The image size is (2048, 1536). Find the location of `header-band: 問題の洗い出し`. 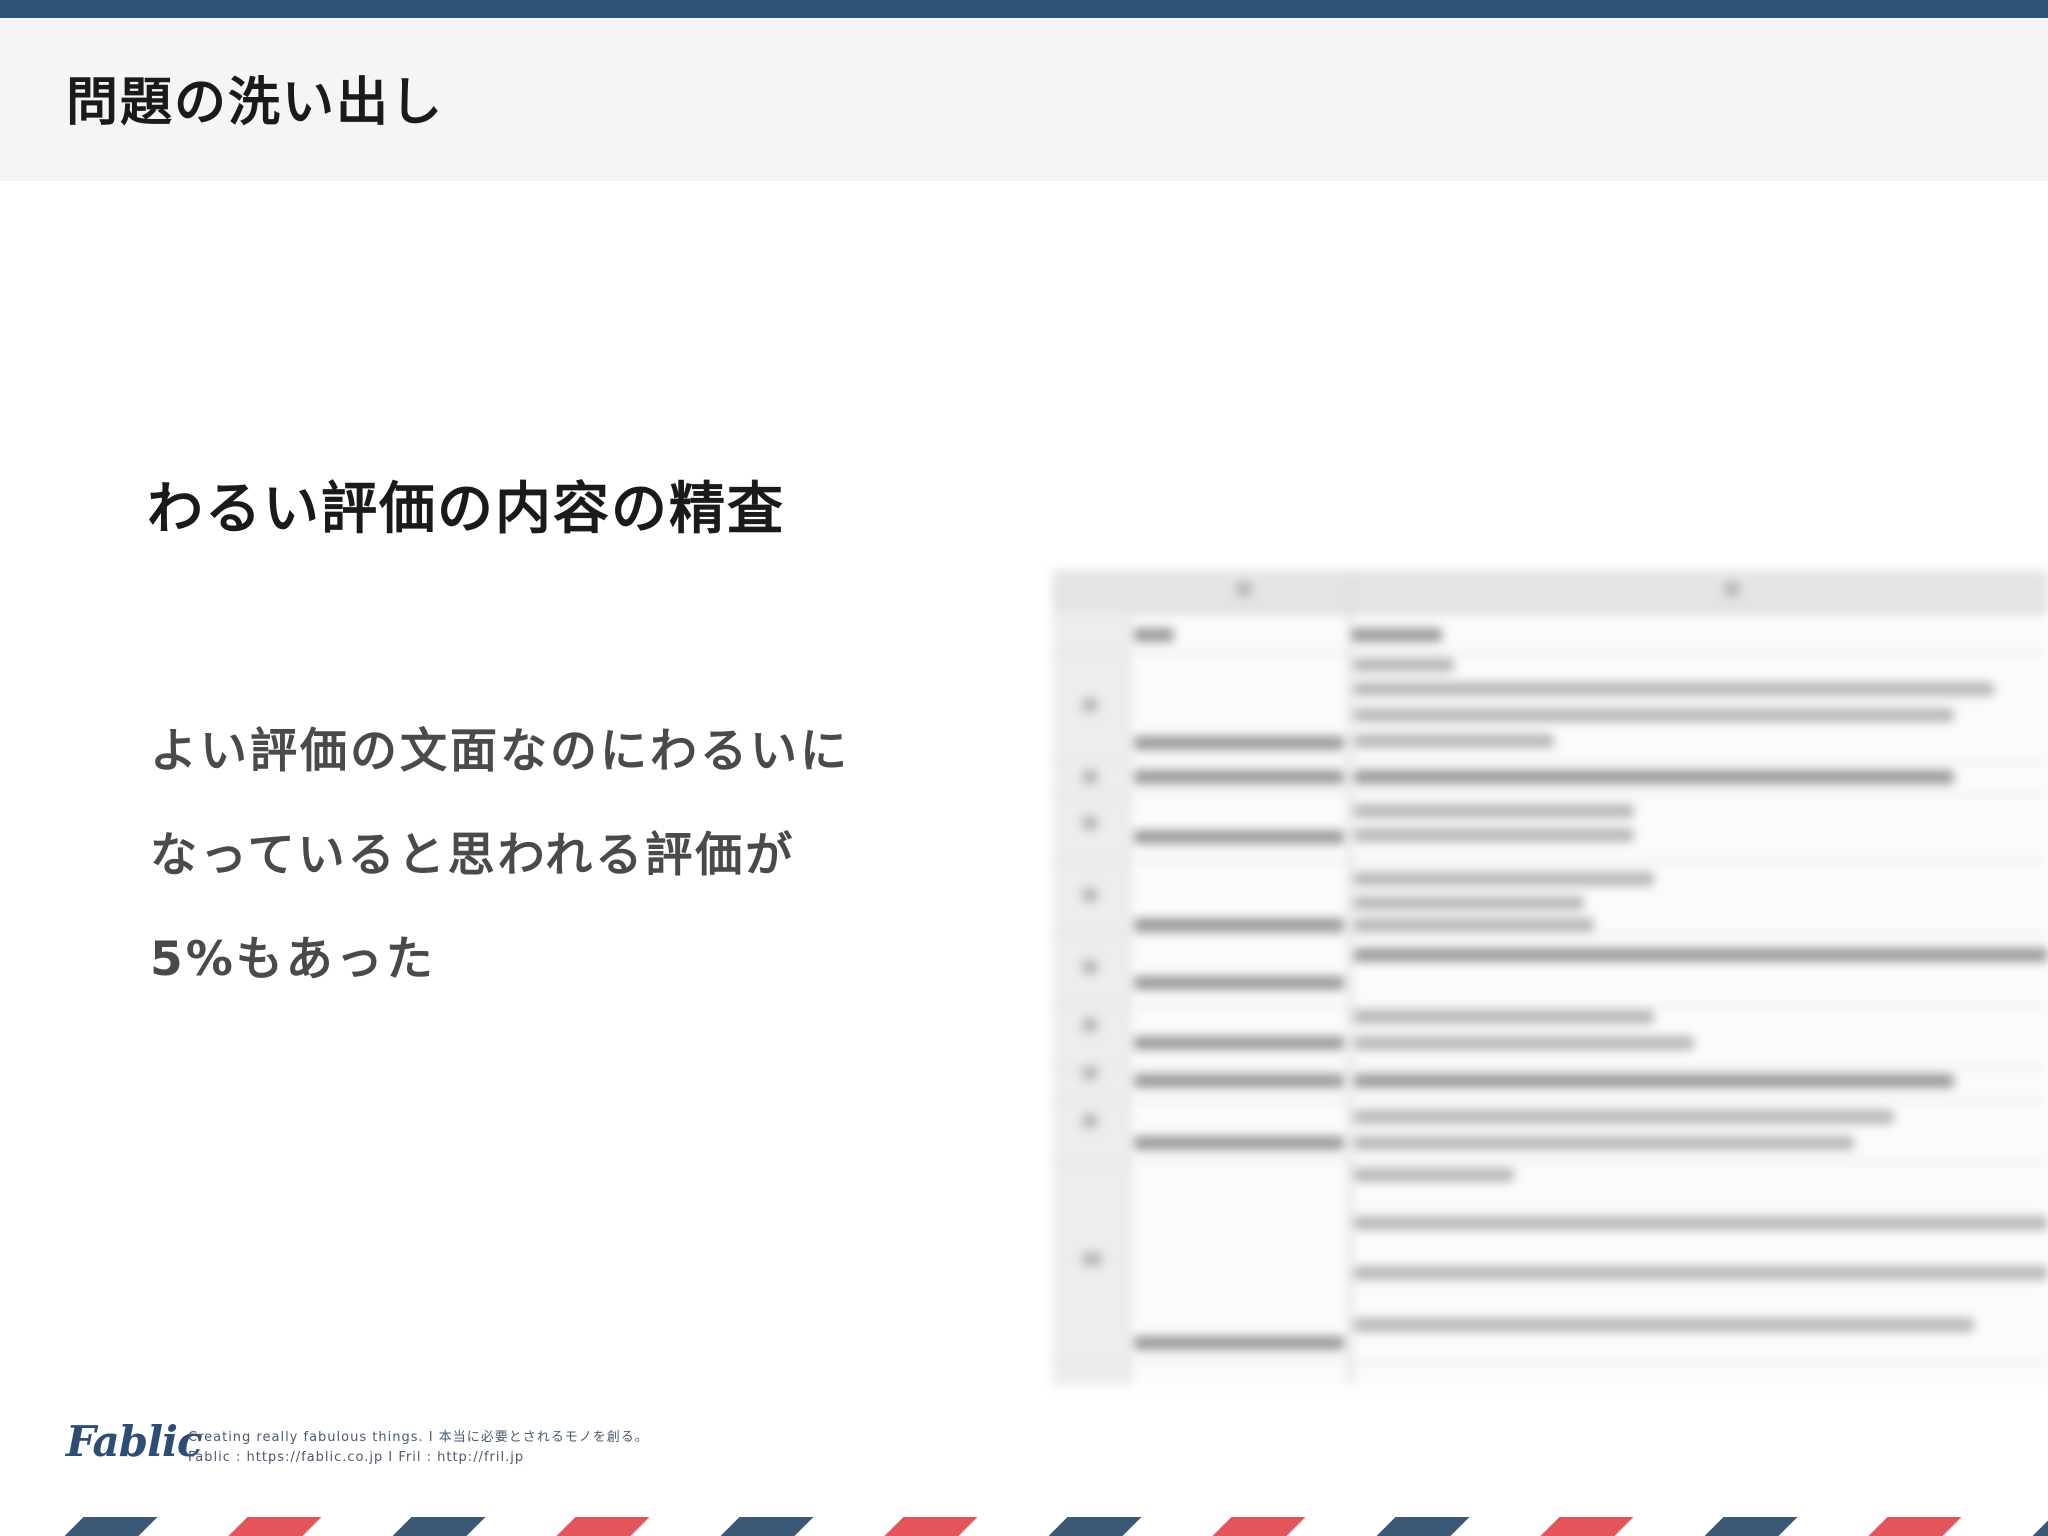

header-band: 問題の洗い出し is located at coordinates (1024, 99).